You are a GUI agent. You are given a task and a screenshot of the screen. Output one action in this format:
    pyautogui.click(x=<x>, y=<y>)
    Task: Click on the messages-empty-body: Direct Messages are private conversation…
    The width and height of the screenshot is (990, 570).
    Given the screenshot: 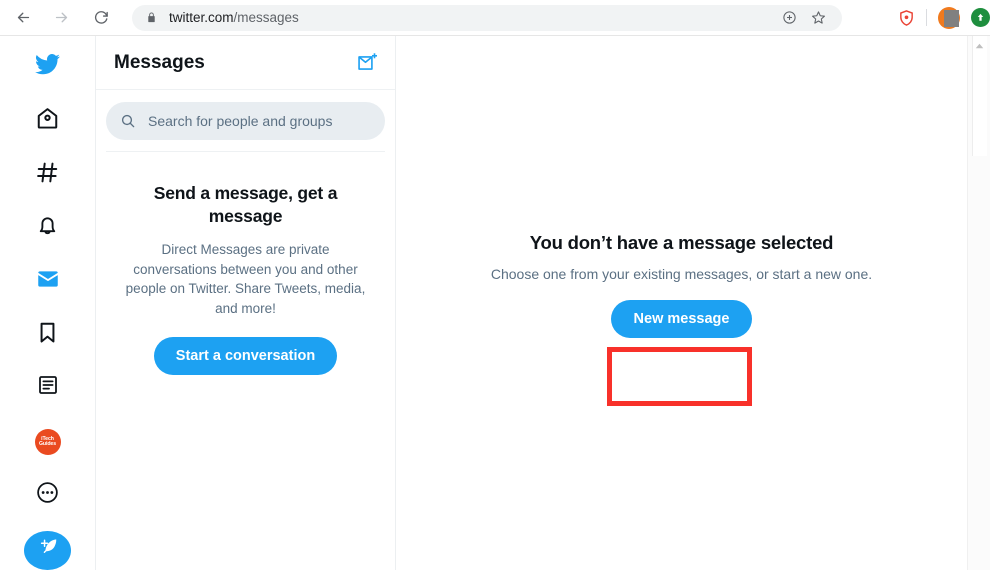 What is the action you would take?
    pyautogui.click(x=245, y=279)
    